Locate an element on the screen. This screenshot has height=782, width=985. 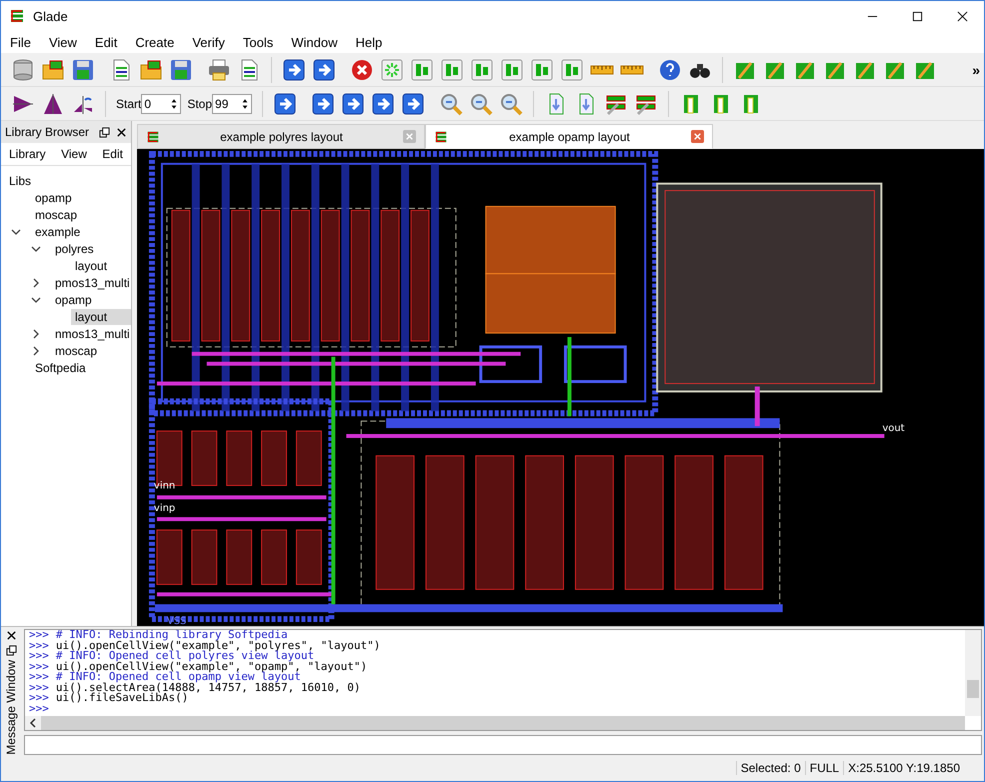
tree-item: polyres is located at coordinates (91, 248).